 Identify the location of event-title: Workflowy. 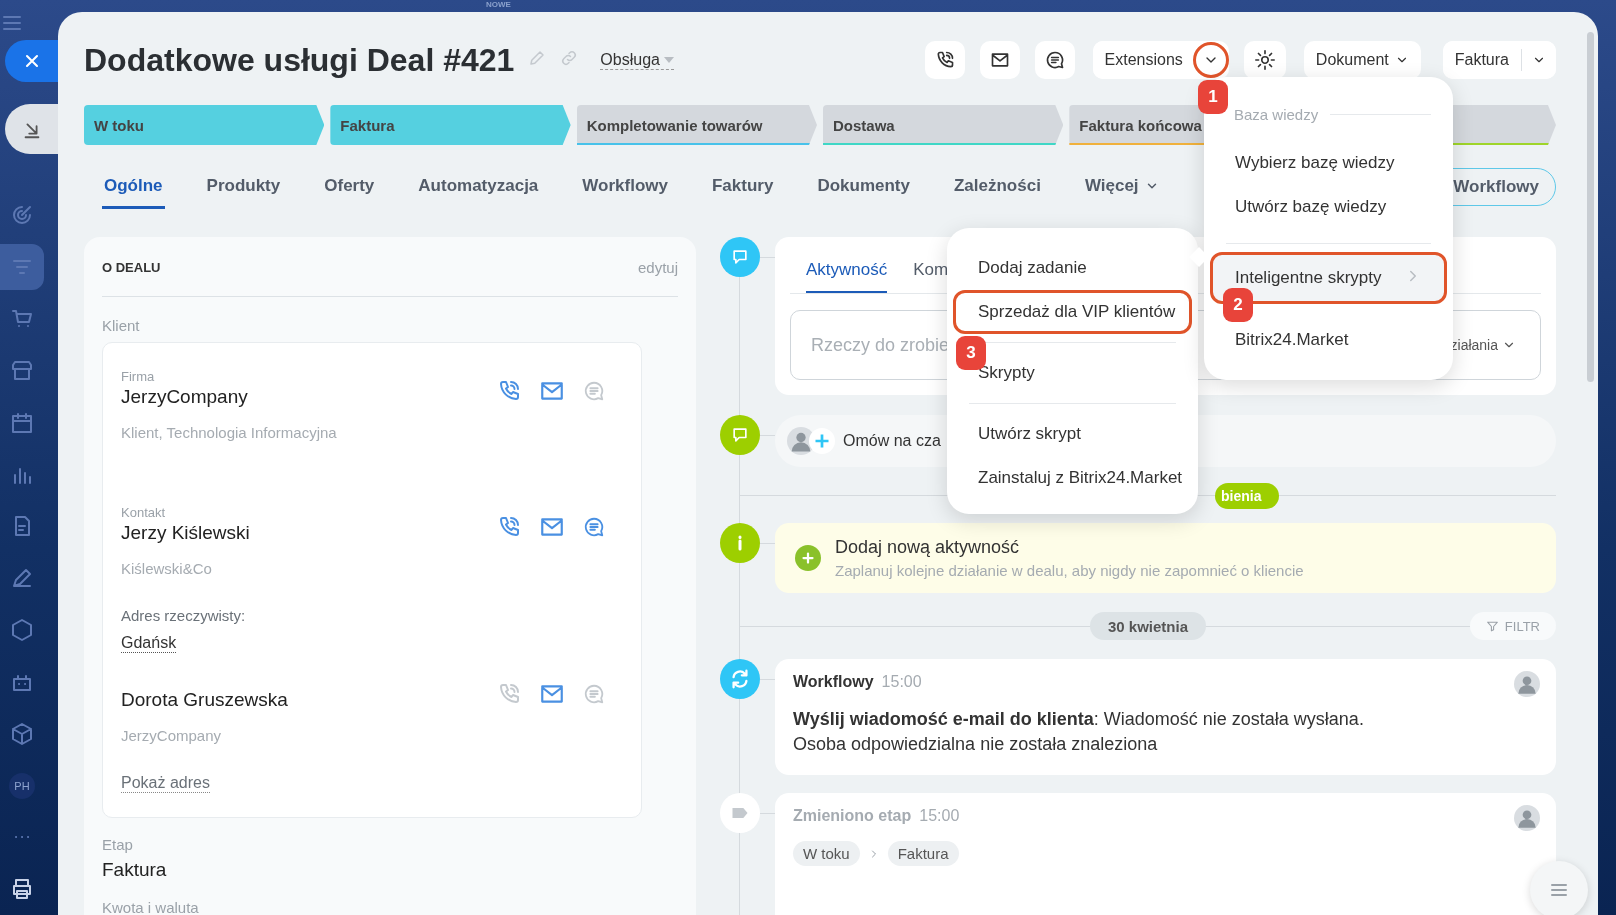
(833, 682).